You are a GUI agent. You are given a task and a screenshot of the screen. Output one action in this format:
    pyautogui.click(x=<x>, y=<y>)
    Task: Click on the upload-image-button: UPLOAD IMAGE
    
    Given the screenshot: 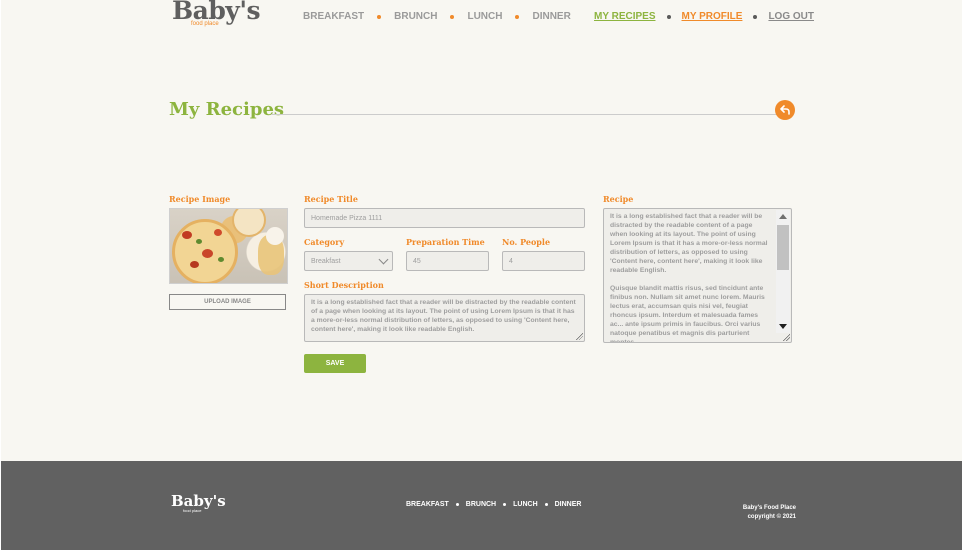 What is the action you would take?
    pyautogui.click(x=227, y=302)
    